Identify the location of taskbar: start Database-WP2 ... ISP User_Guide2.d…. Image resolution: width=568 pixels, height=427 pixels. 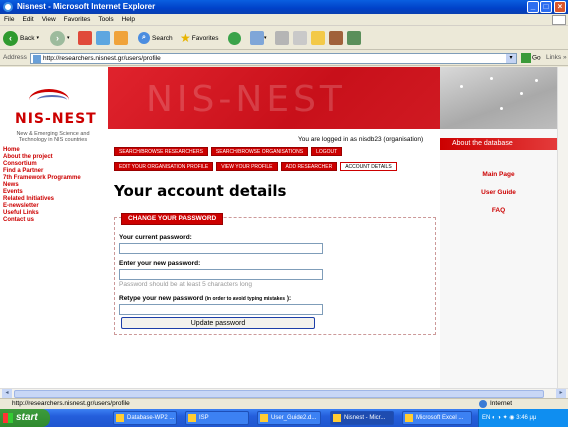
(284, 418).